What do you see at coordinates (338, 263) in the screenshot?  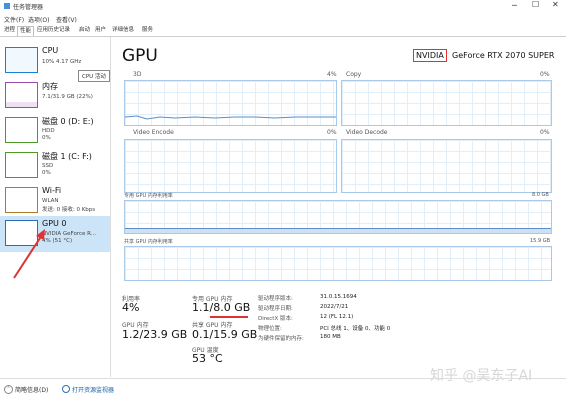 I see `graph-shared-memory` at bounding box center [338, 263].